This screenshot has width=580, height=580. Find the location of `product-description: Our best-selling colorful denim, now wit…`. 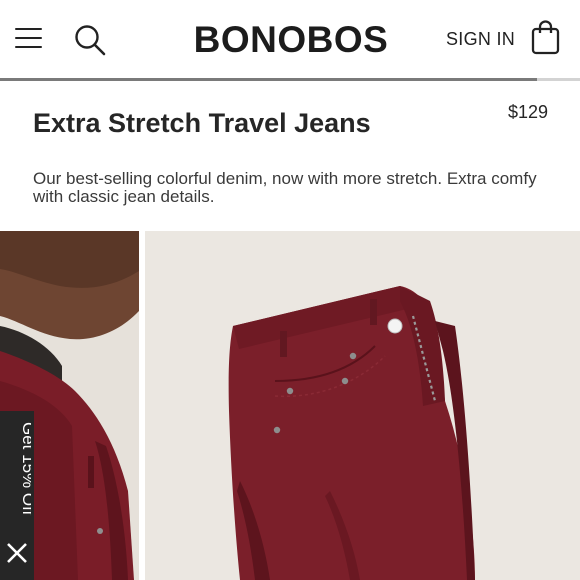

product-description: Our best-selling colorful denim, now wit… is located at coordinates (285, 187).